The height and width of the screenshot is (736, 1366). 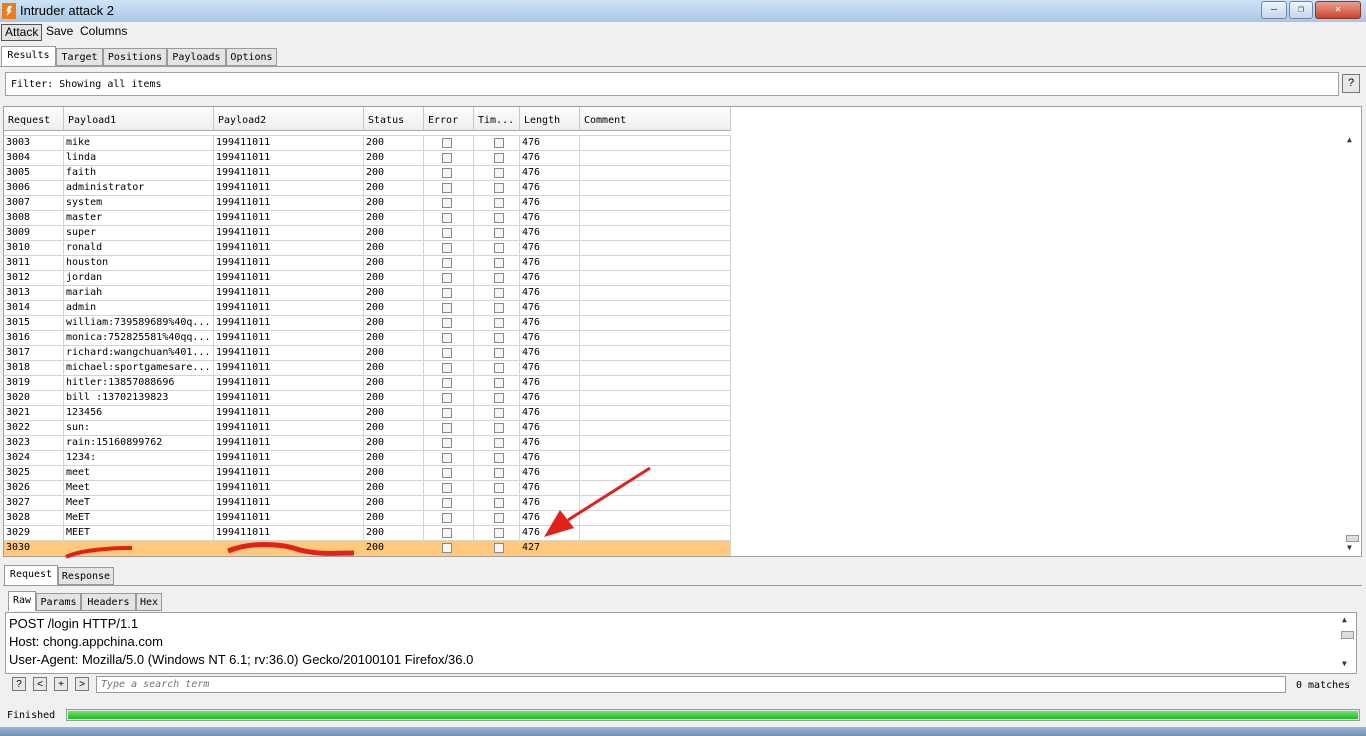 I want to click on search-matches: 0 matches, so click(x=1323, y=685).